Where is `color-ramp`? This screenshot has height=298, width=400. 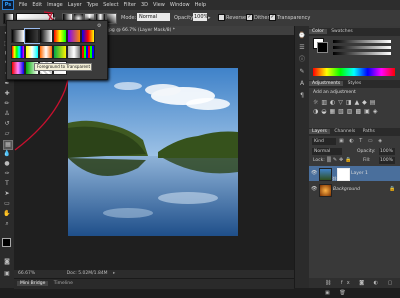 color-ramp is located at coordinates (354, 72).